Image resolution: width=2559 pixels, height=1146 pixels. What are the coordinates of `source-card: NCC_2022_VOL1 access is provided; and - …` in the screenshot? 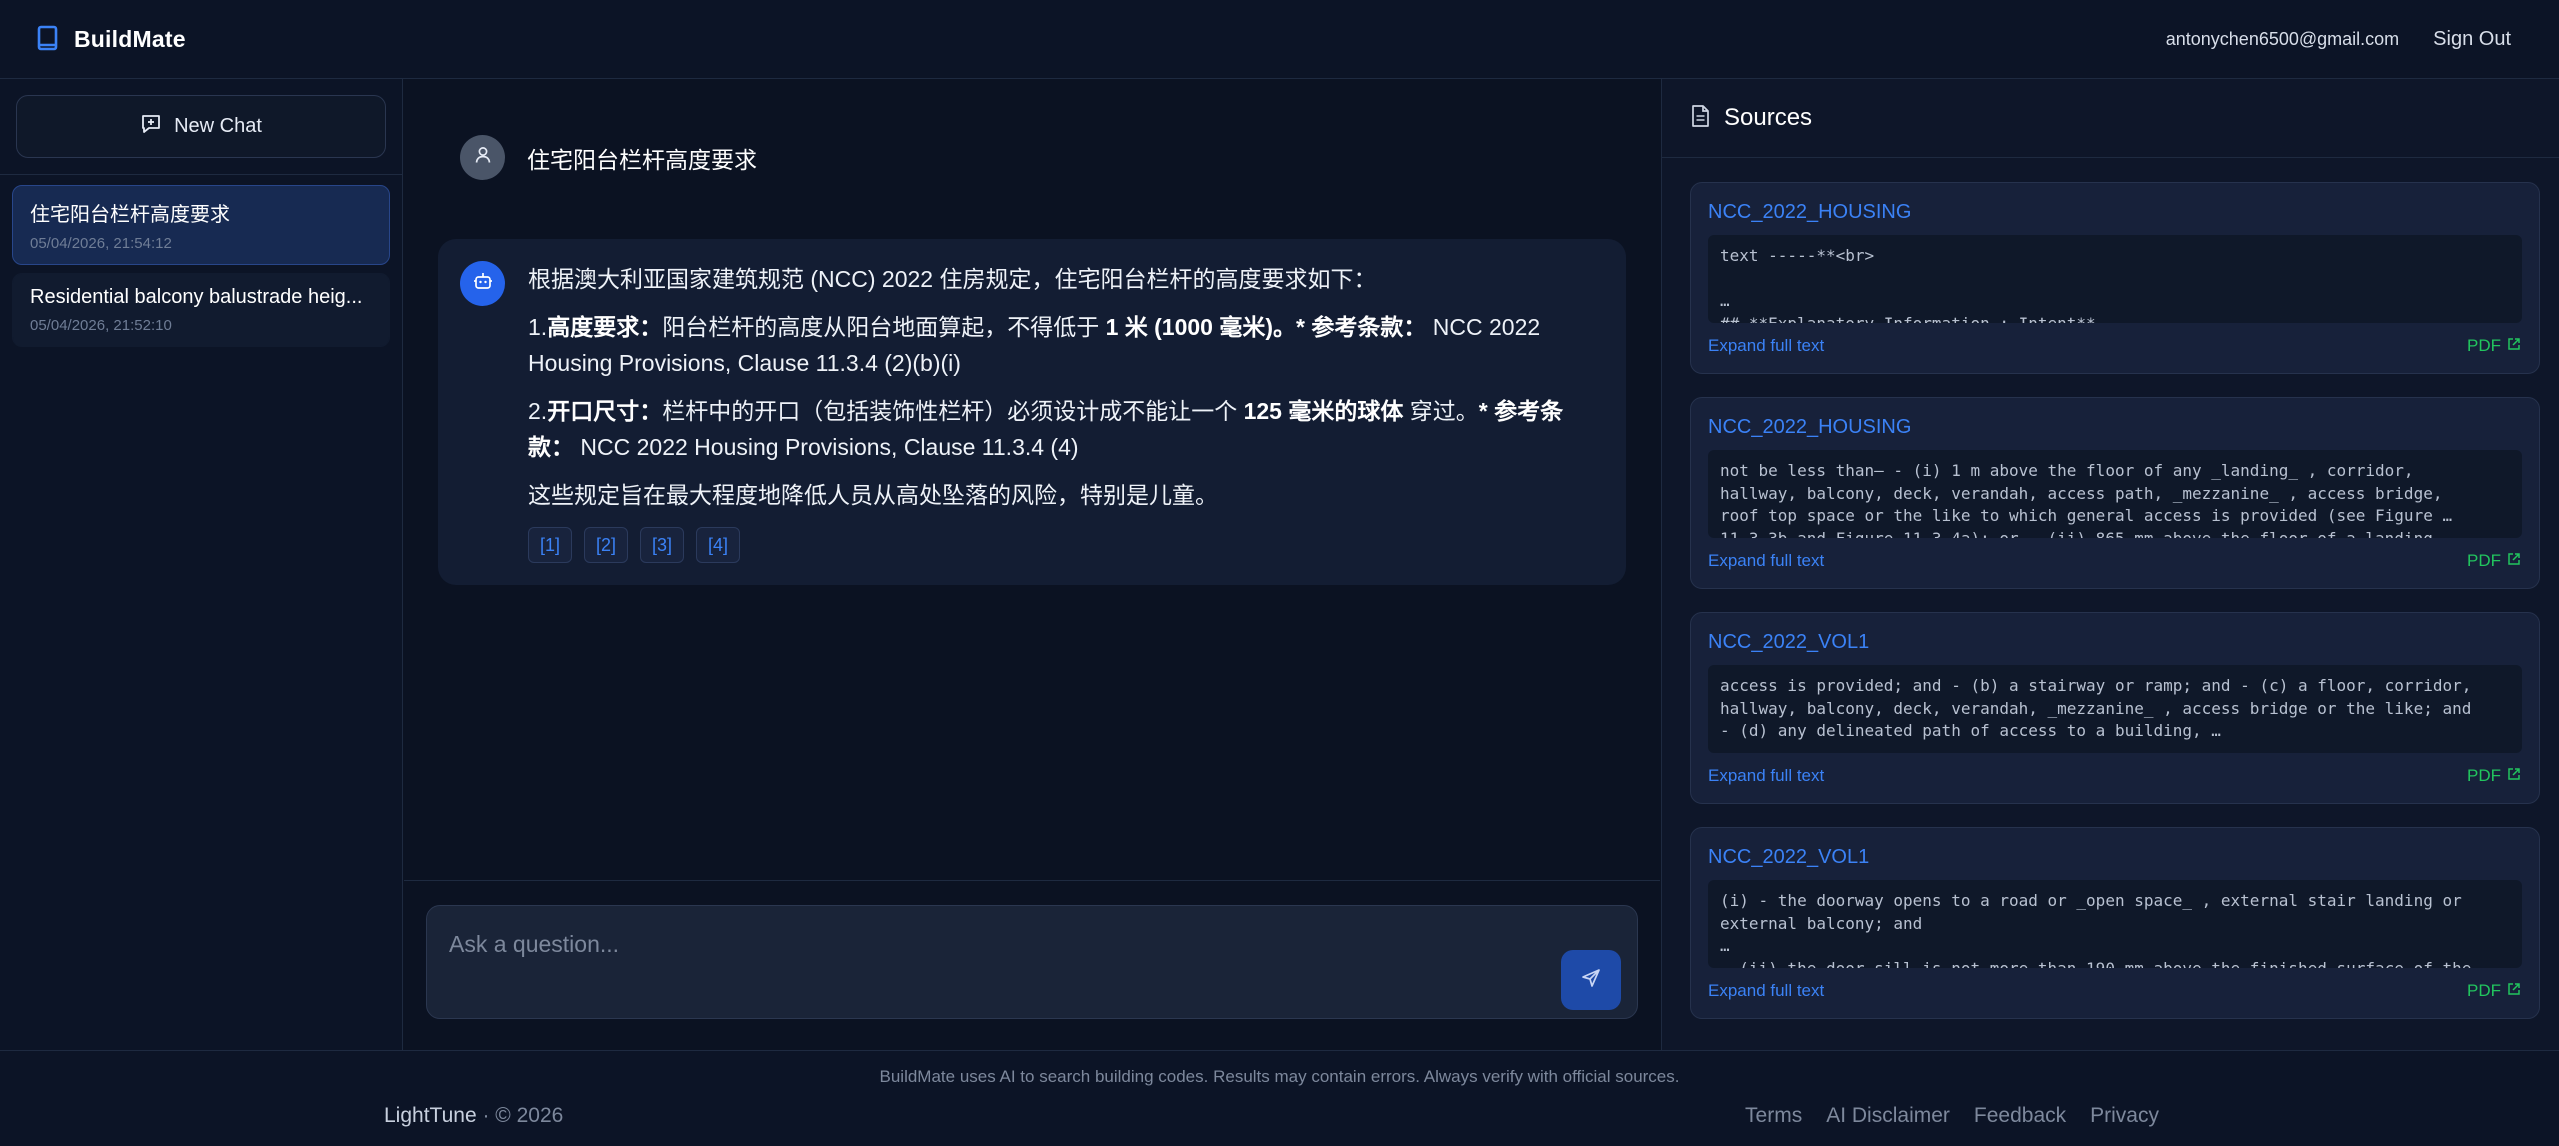 It's located at (2115, 708).